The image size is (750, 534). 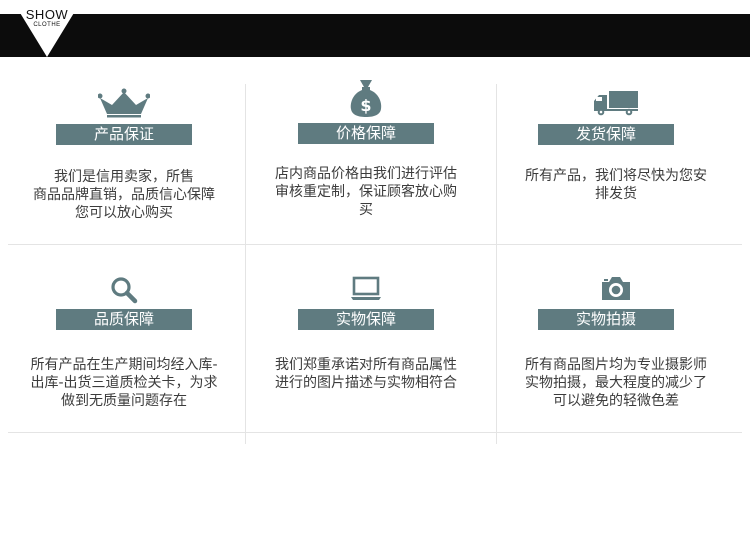 What do you see at coordinates (47, 25) in the screenshot?
I see `logo-sub-text: CLOTHE` at bounding box center [47, 25].